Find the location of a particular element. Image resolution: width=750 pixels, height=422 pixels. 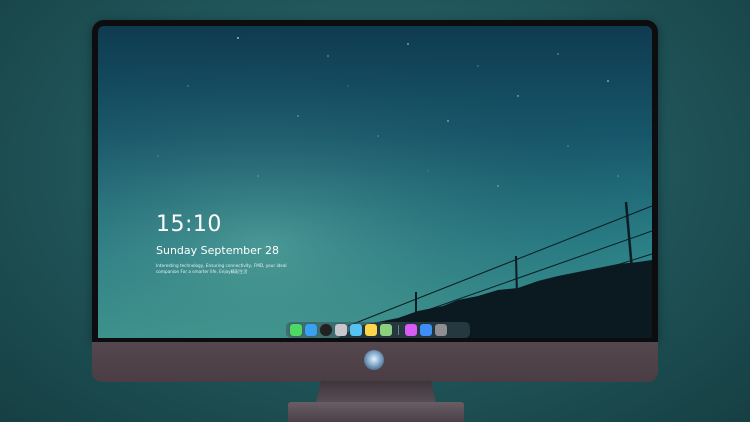

app-store-icon is located at coordinates (426, 330).